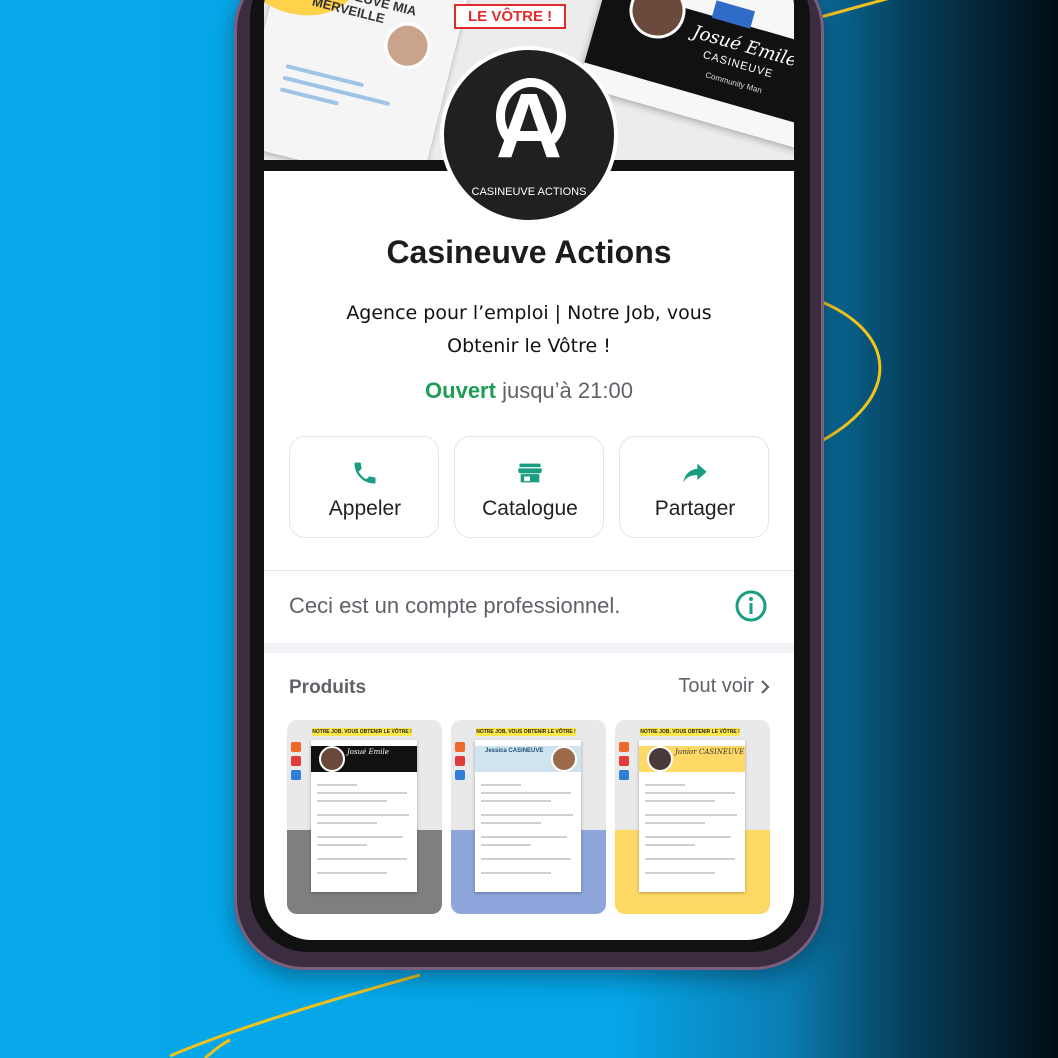  What do you see at coordinates (455, 605) in the screenshot?
I see `business-account-text: Ceci est un compte professionnel.` at bounding box center [455, 605].